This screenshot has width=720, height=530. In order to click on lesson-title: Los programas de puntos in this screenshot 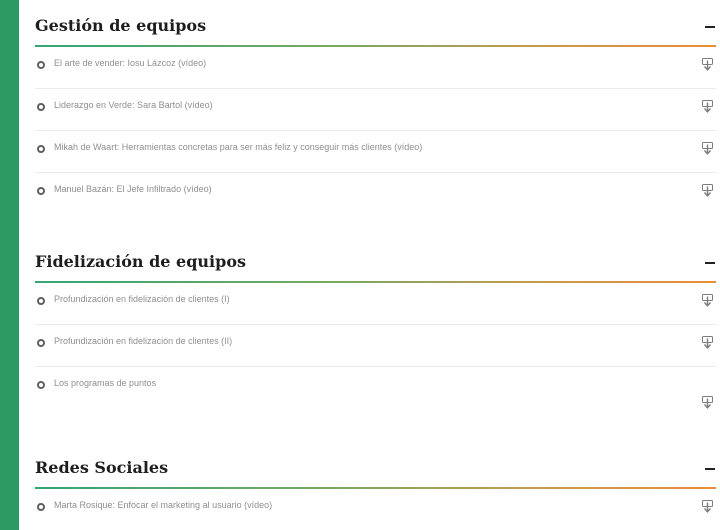, I will do `click(105, 383)`.